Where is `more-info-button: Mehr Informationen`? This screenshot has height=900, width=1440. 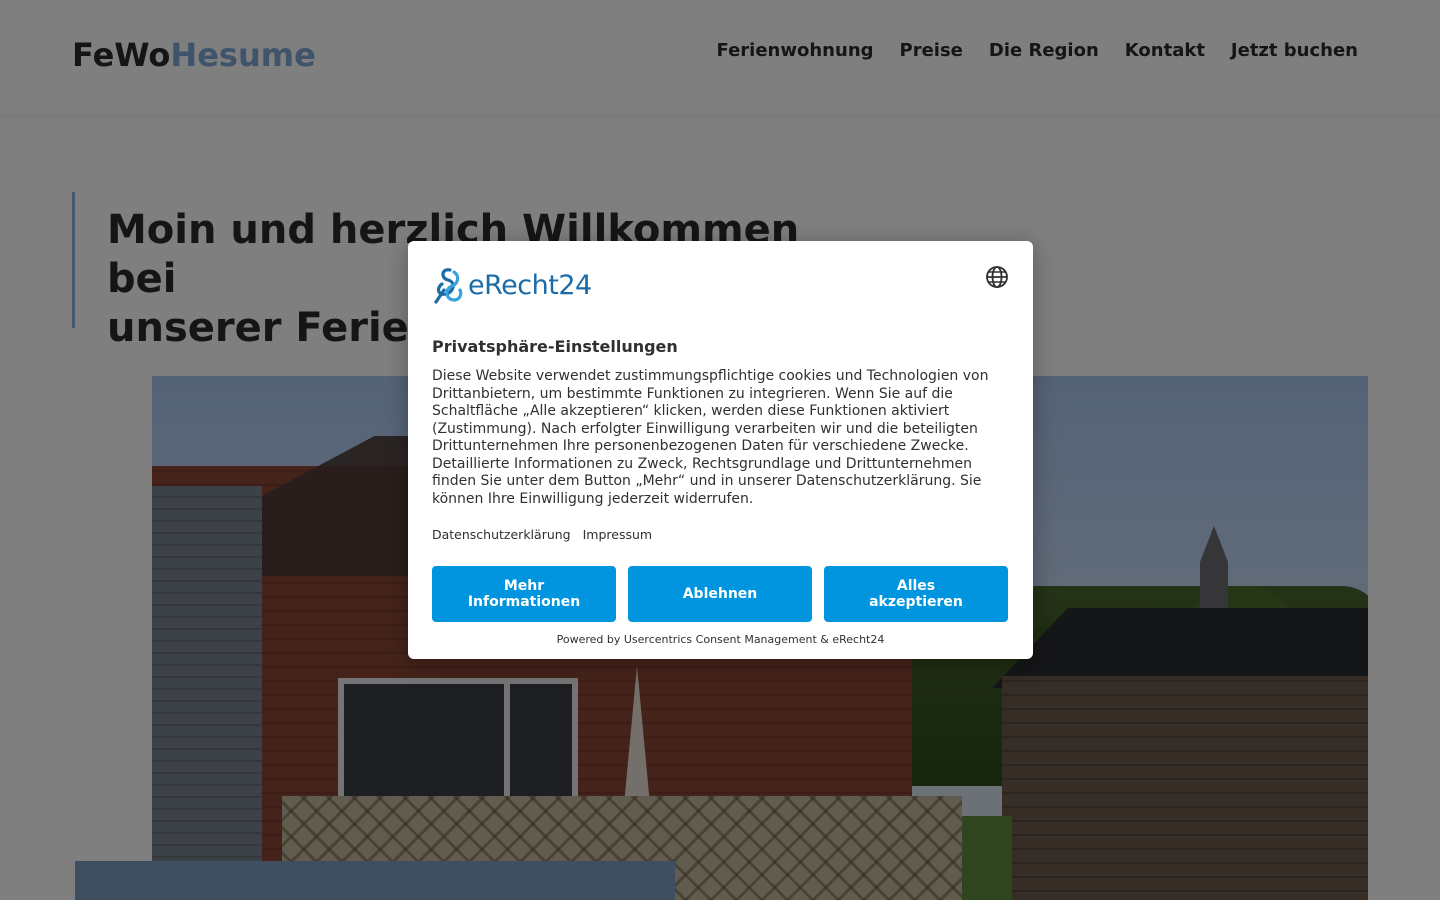
more-info-button: Mehr Informationen is located at coordinates (524, 594).